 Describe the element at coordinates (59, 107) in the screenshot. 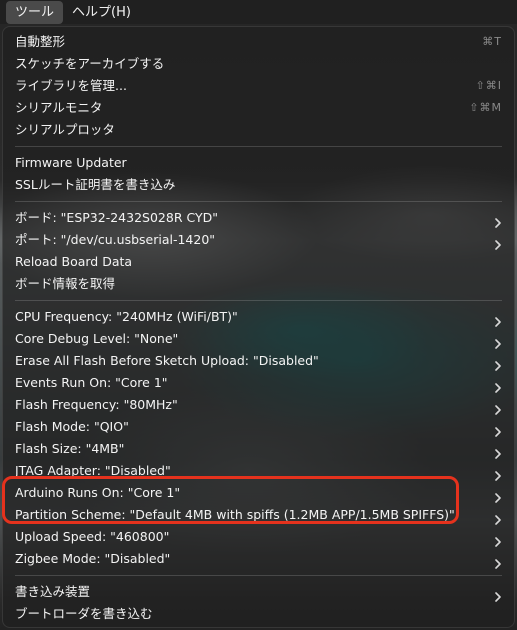

I see `menu-item-label: シリアルモニタ` at that location.